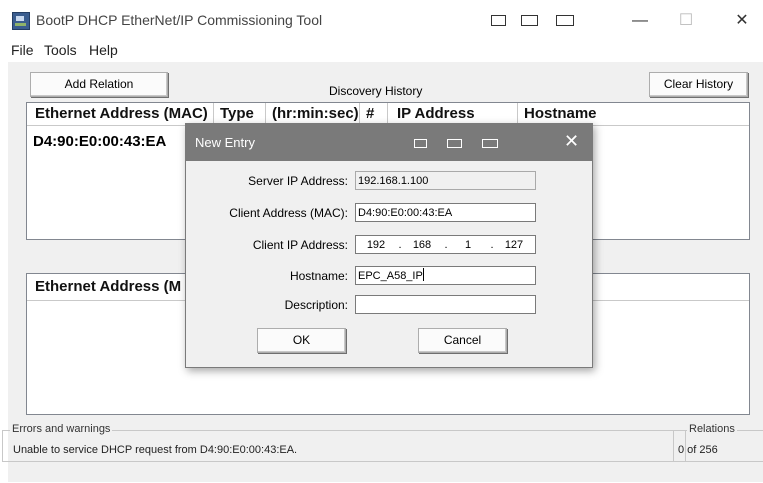 This screenshot has width=763, height=483. Describe the element at coordinates (390, 276) in the screenshot. I see `hostname-value: EPC_A58_IP` at that location.